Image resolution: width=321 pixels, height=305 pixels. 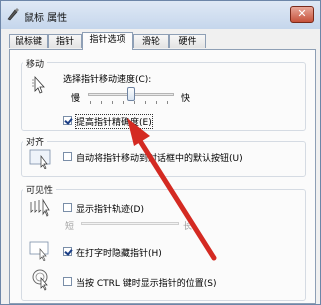 I want to click on snap-to-label: 自动将指针移动到对话框中的默认按钮(U), so click(x=159, y=157).